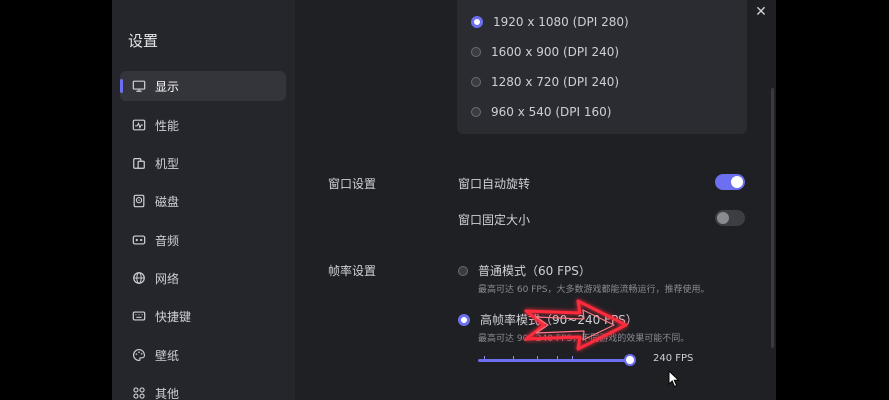 This screenshot has height=400, width=889. I want to click on close-button: ✕, so click(761, 12).